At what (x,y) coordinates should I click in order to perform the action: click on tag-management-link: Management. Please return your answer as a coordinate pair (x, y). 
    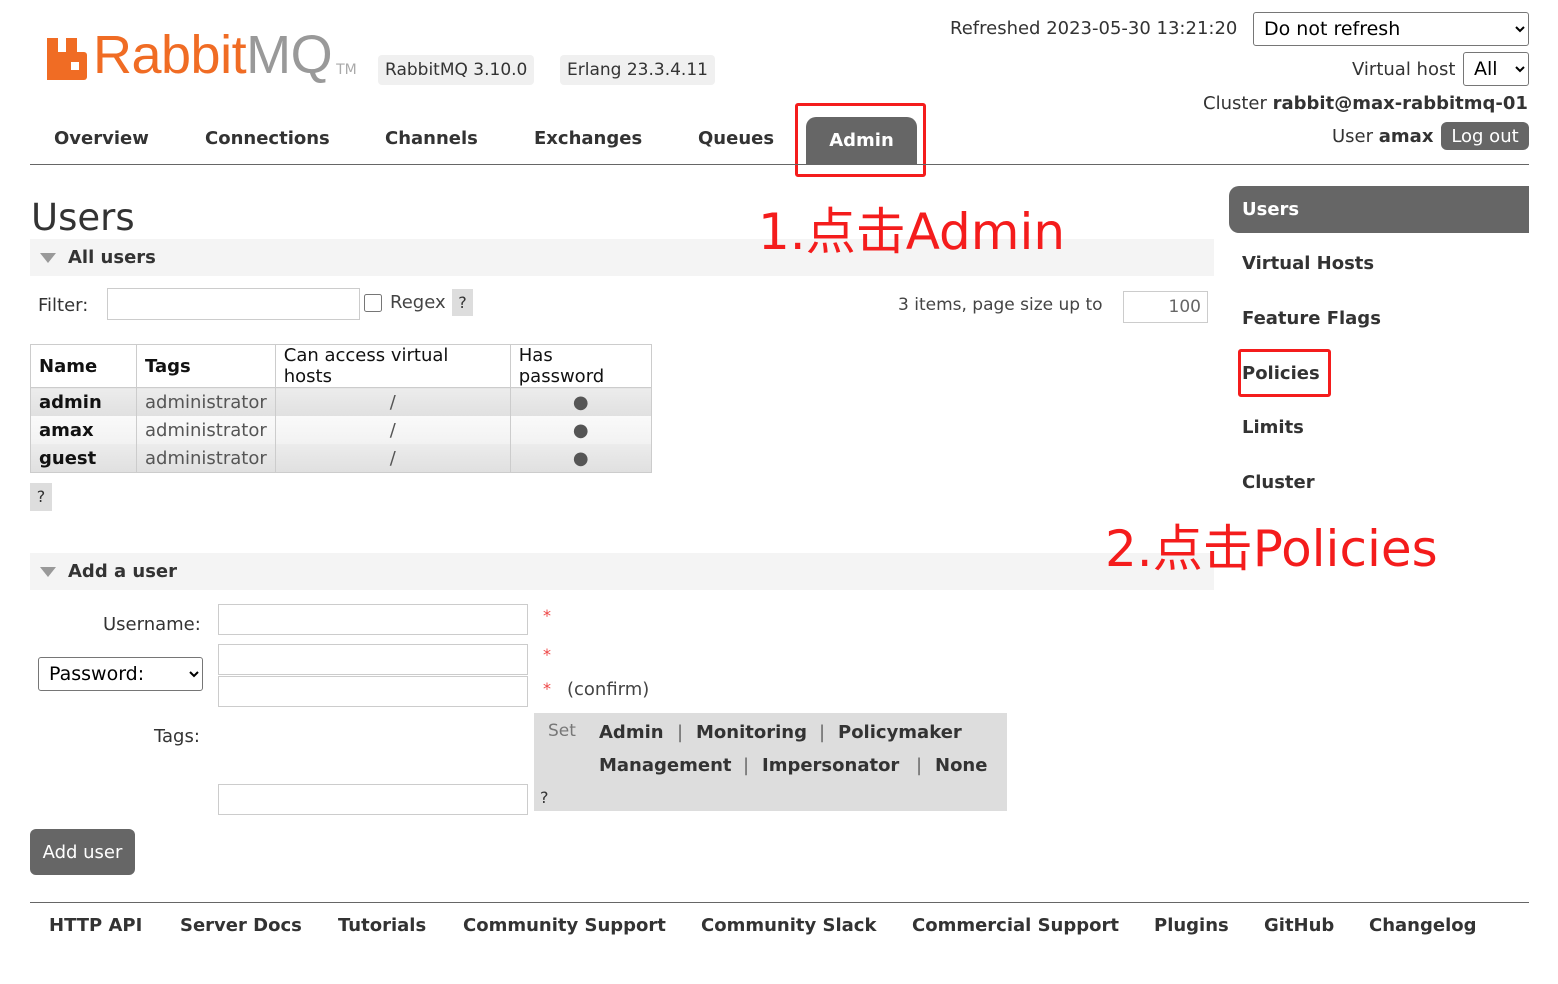
    Looking at the image, I should click on (665, 765).